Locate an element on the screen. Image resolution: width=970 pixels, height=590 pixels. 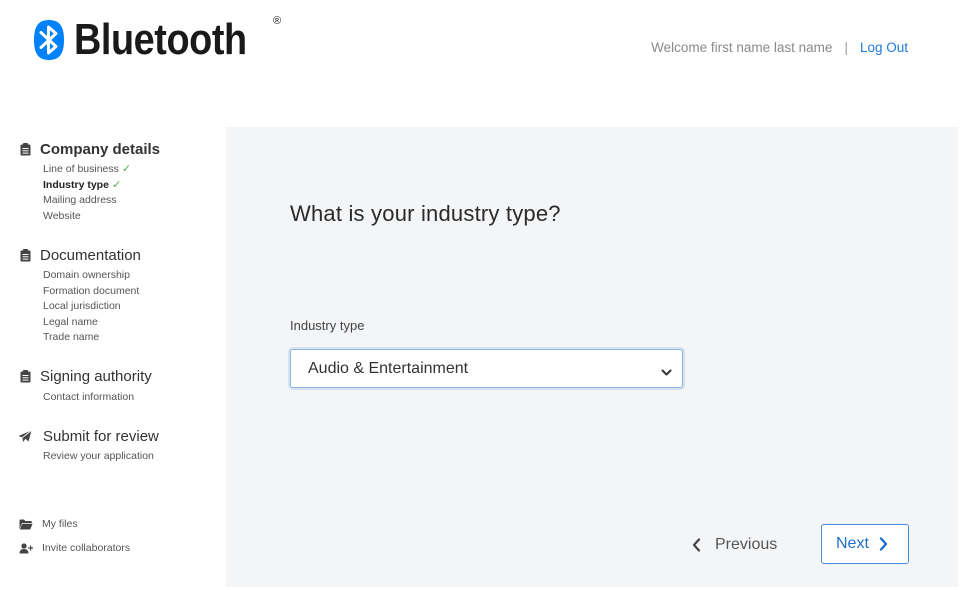
sidebar-item-review-application: Review your application is located at coordinates (130, 457).